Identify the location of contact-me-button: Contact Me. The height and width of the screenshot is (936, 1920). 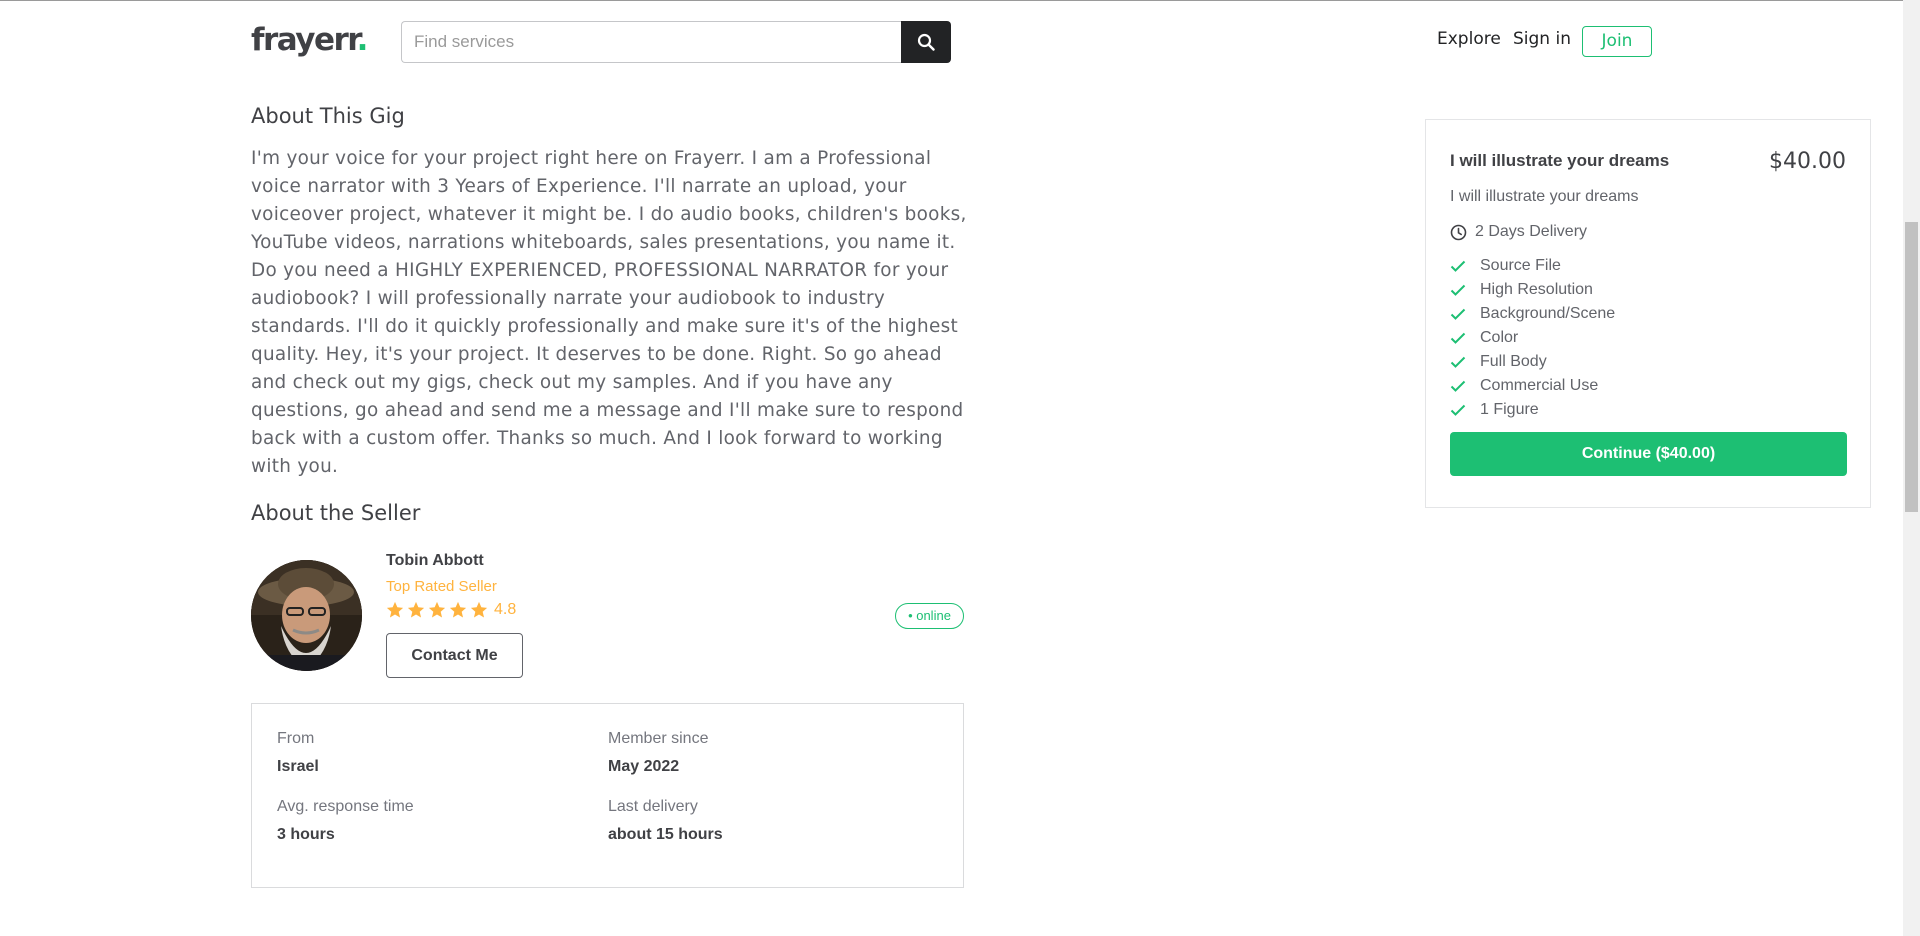
(454, 655).